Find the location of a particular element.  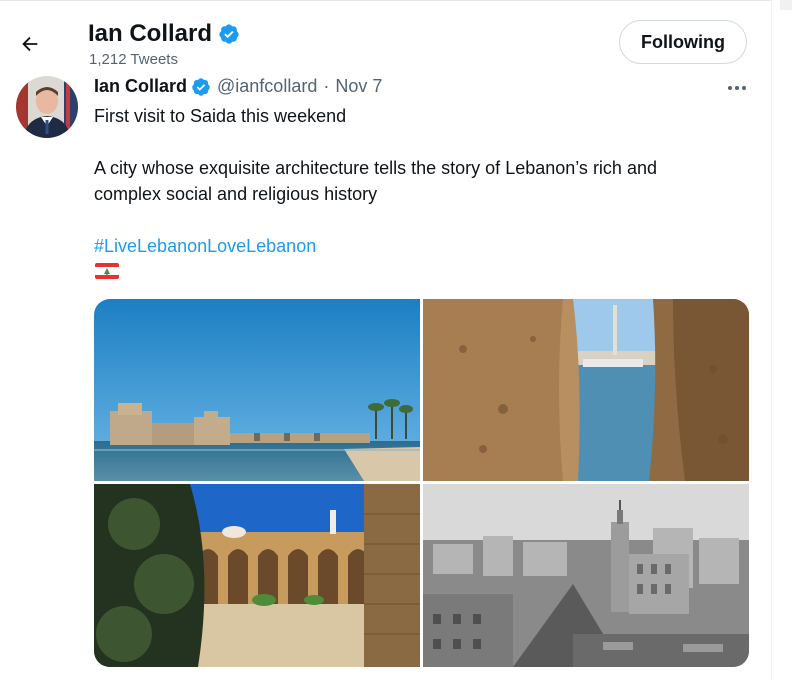

top-divider is located at coordinates (386, 0).